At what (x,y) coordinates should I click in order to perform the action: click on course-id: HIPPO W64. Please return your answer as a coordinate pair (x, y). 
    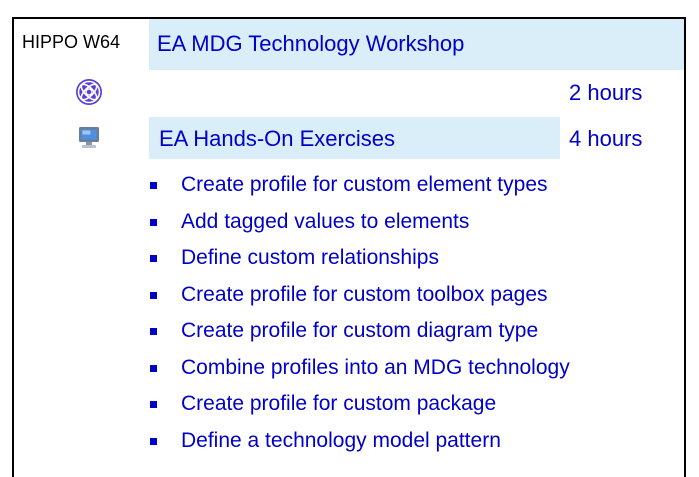
    Looking at the image, I should click on (71, 42).